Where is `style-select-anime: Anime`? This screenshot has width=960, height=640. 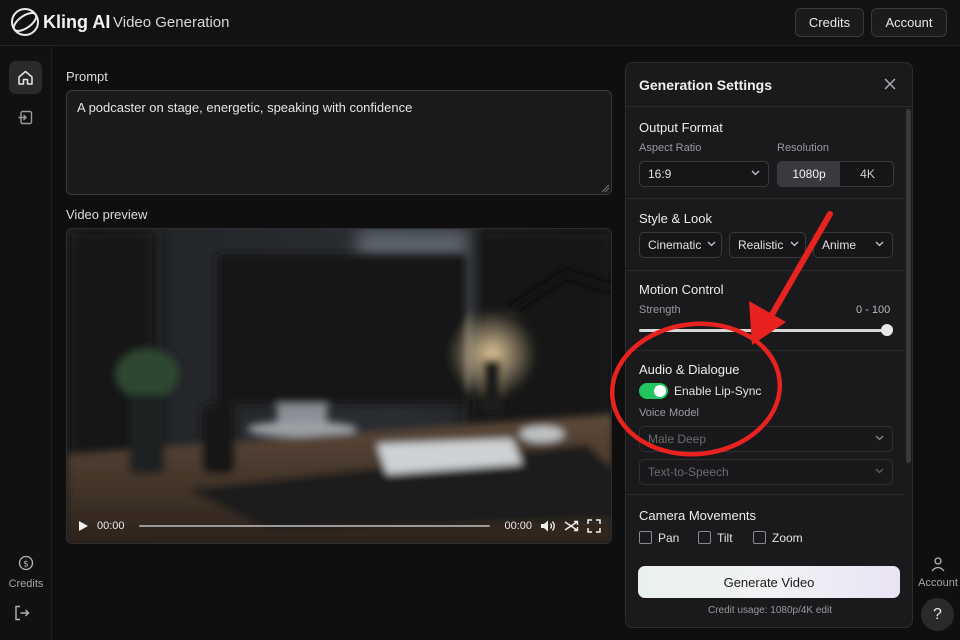 style-select-anime: Anime is located at coordinates (853, 245).